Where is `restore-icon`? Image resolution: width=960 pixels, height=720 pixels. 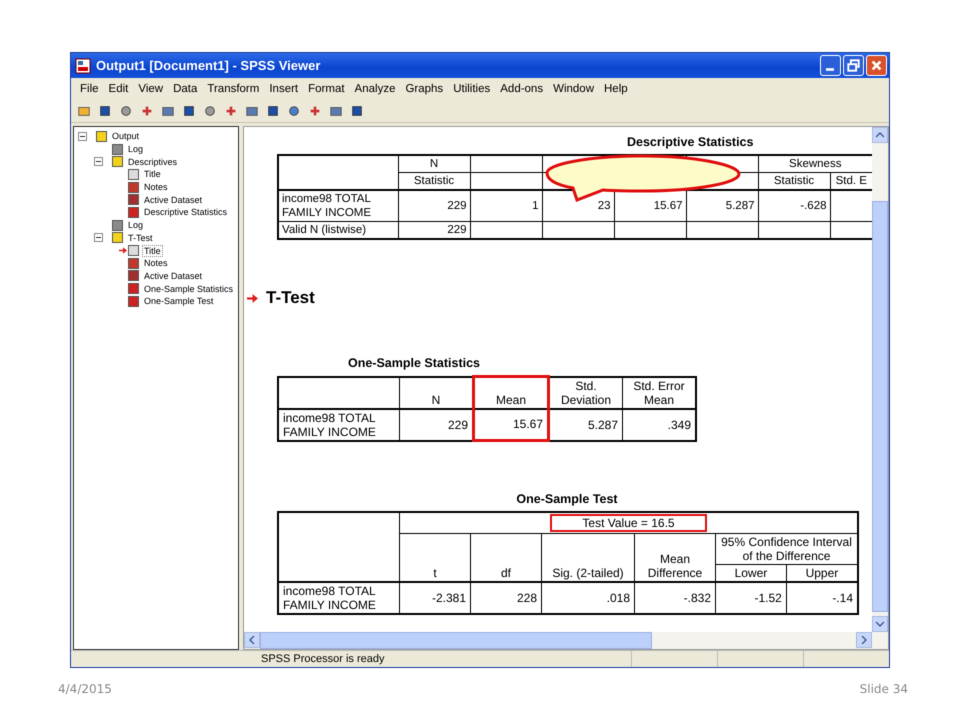
restore-icon is located at coordinates (853, 65).